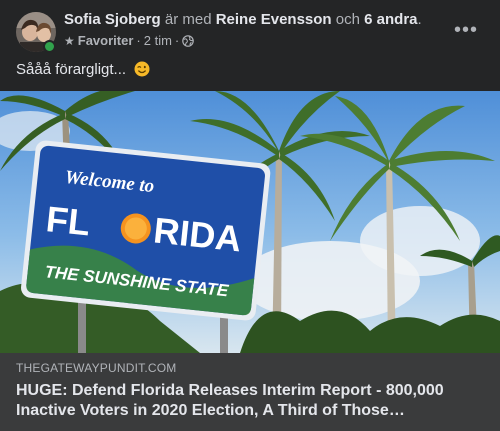 The width and height of the screenshot is (500, 431). What do you see at coordinates (466, 30) in the screenshot?
I see `more-options-button: •••` at bounding box center [466, 30].